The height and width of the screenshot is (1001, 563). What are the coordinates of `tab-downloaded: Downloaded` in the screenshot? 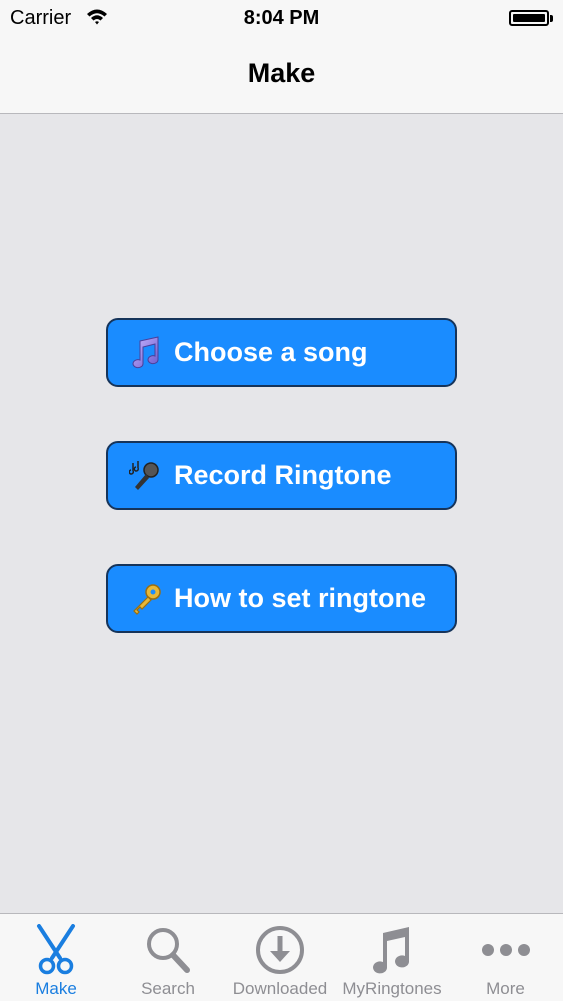 It's located at (280, 957).